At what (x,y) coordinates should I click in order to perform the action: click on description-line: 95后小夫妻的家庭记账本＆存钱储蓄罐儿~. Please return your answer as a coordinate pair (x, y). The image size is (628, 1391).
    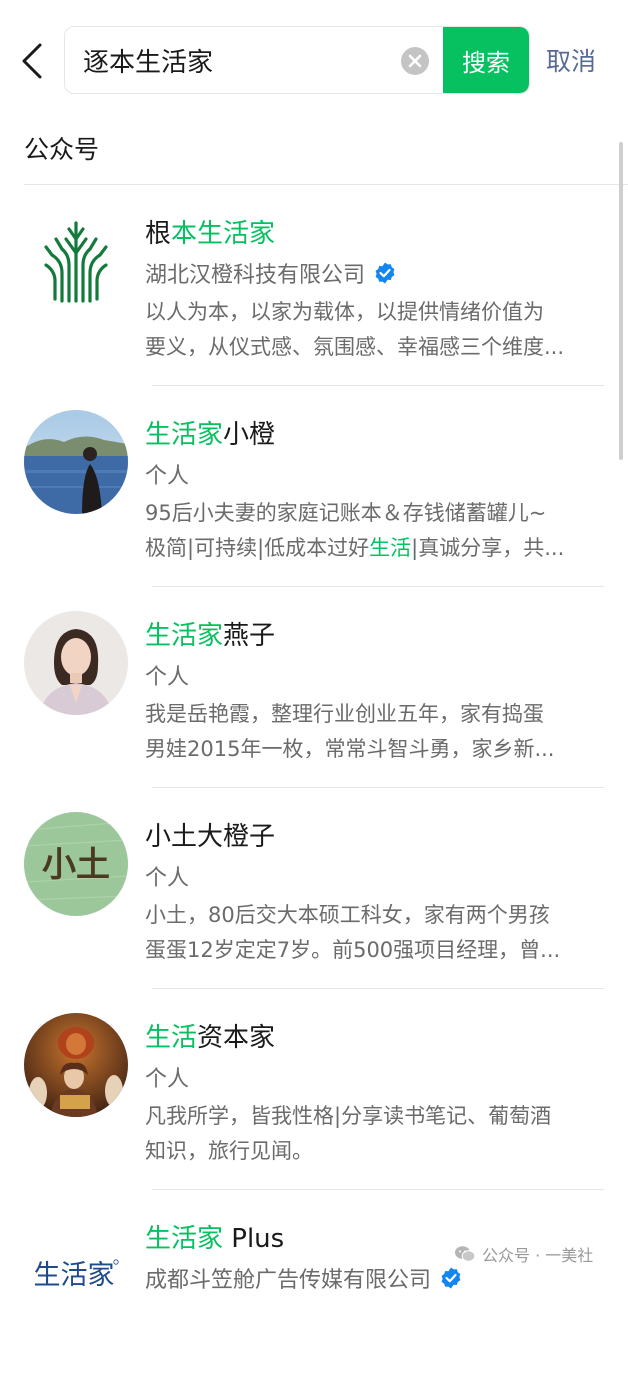
    Looking at the image, I should click on (375, 513).